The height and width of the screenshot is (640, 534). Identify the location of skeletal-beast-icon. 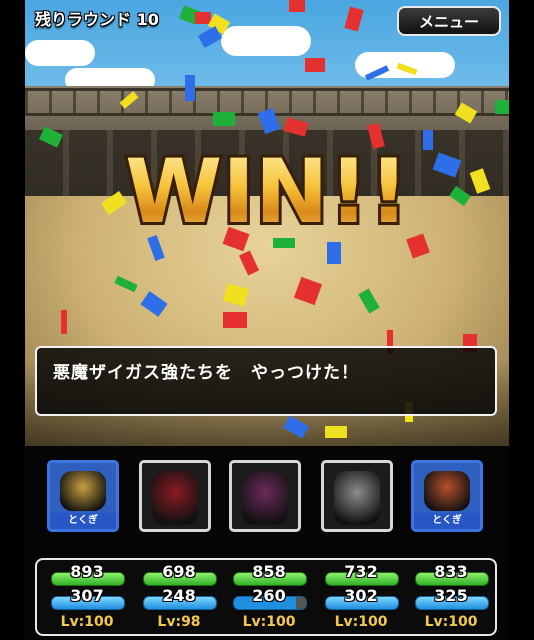
(357, 498).